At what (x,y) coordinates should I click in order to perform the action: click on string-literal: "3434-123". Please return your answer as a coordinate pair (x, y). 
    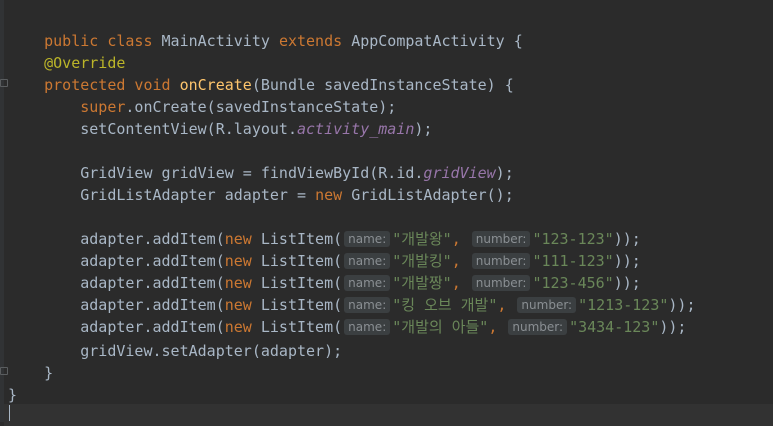
    Looking at the image, I should click on (614, 327).